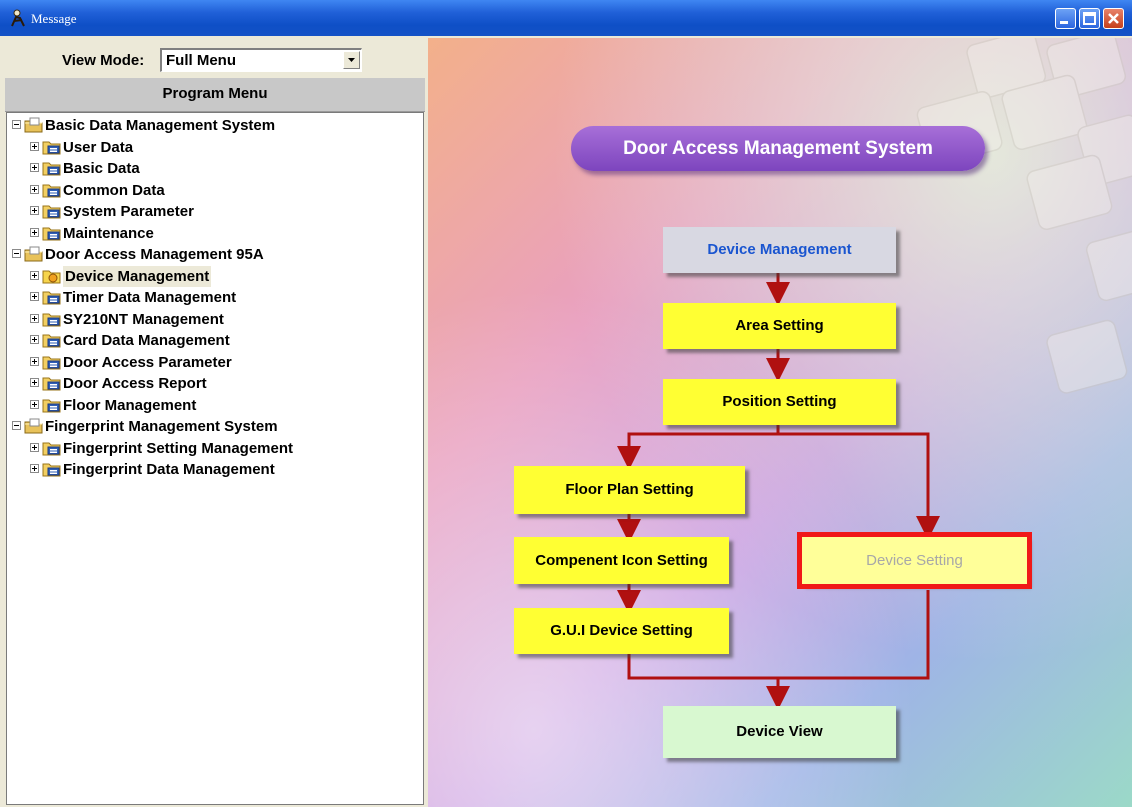  Describe the element at coordinates (18, 18) in the screenshot. I see `app-icon` at that location.